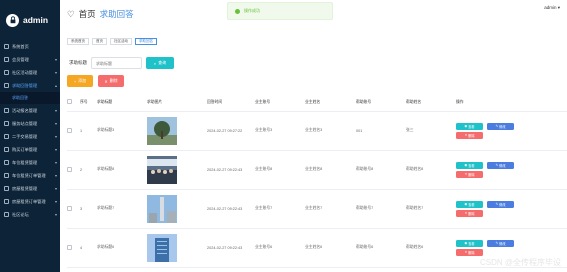  I want to click on sidebar-item: 购买订单管理 ▾, so click(30, 149).